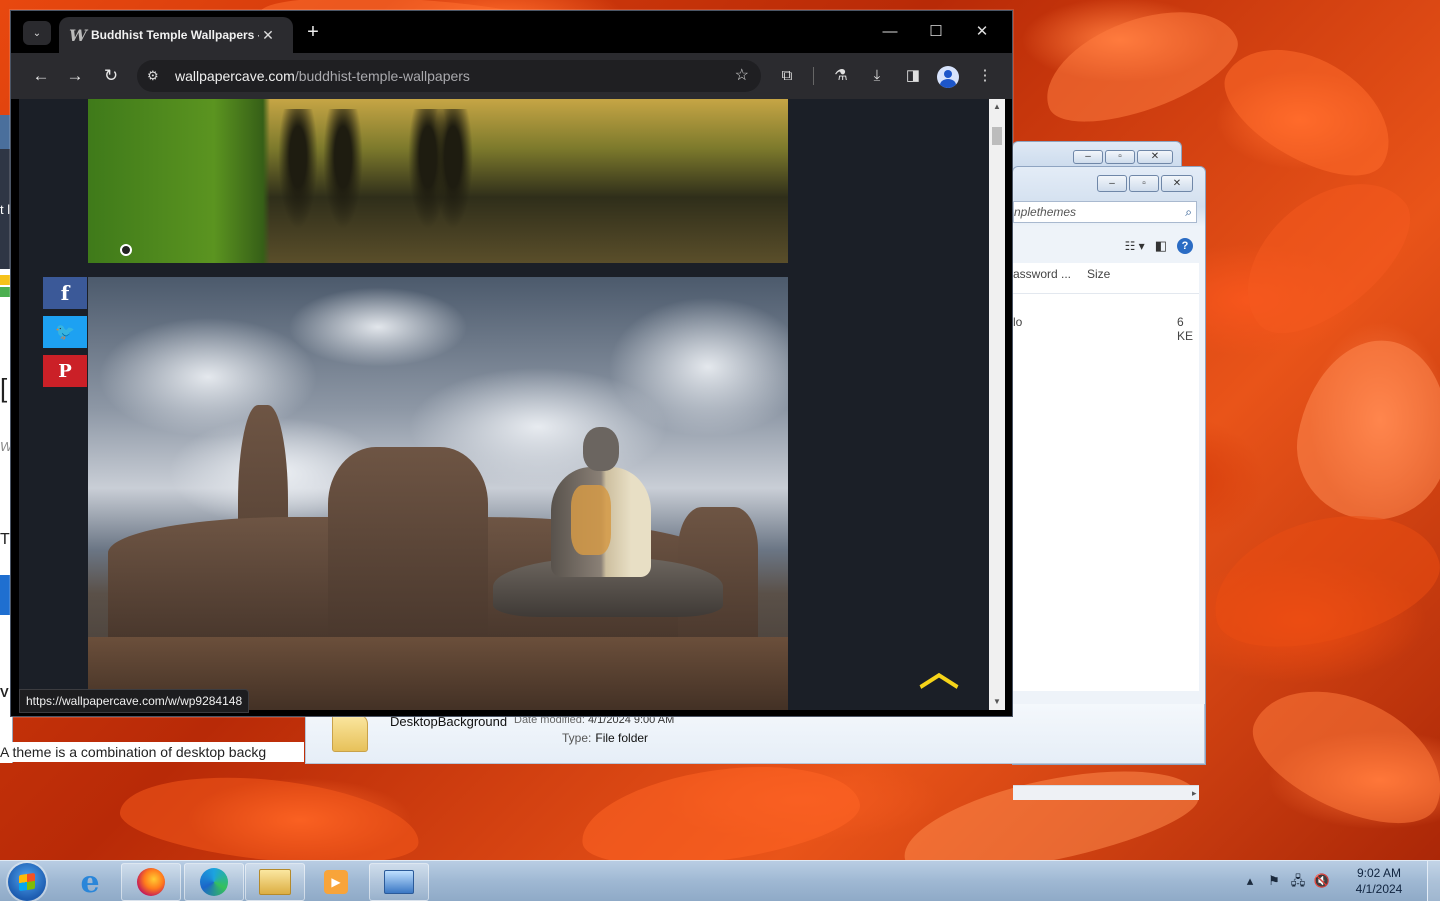  I want to click on file-list: assword ... Size lo 6 KE ▸, so click(1106, 531).